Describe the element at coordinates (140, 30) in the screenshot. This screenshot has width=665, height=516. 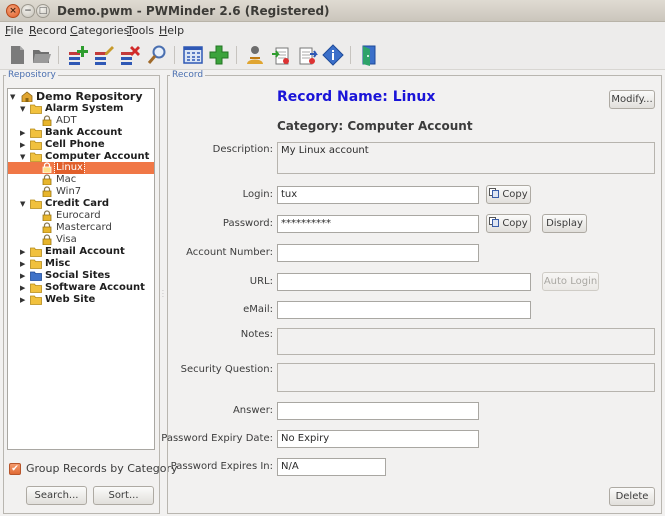
I see `menu-tools: Tools` at that location.